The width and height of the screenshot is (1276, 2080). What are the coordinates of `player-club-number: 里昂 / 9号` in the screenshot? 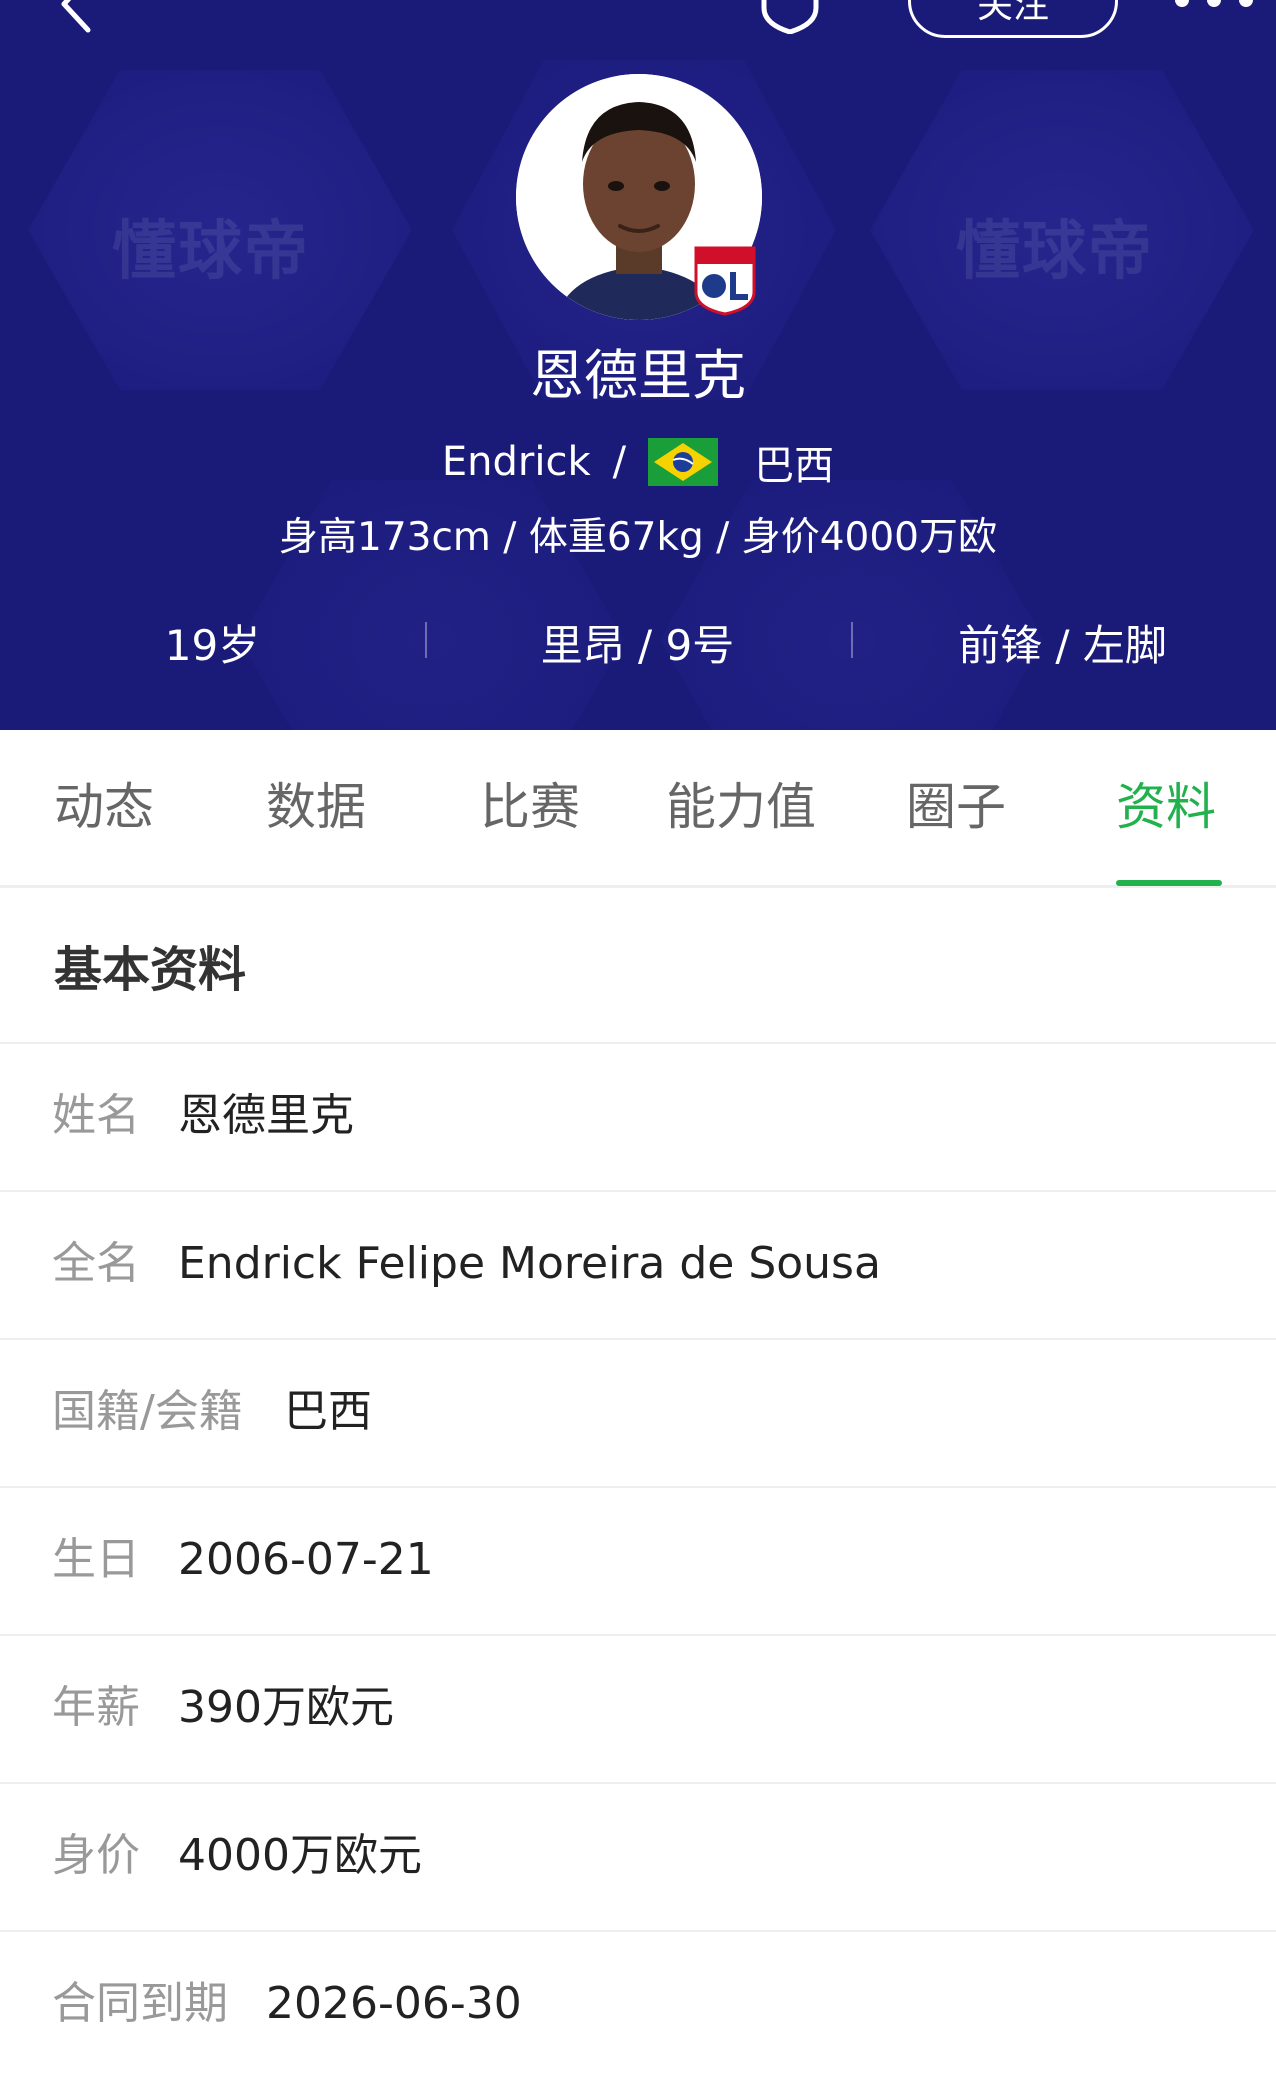 It's located at (637, 645).